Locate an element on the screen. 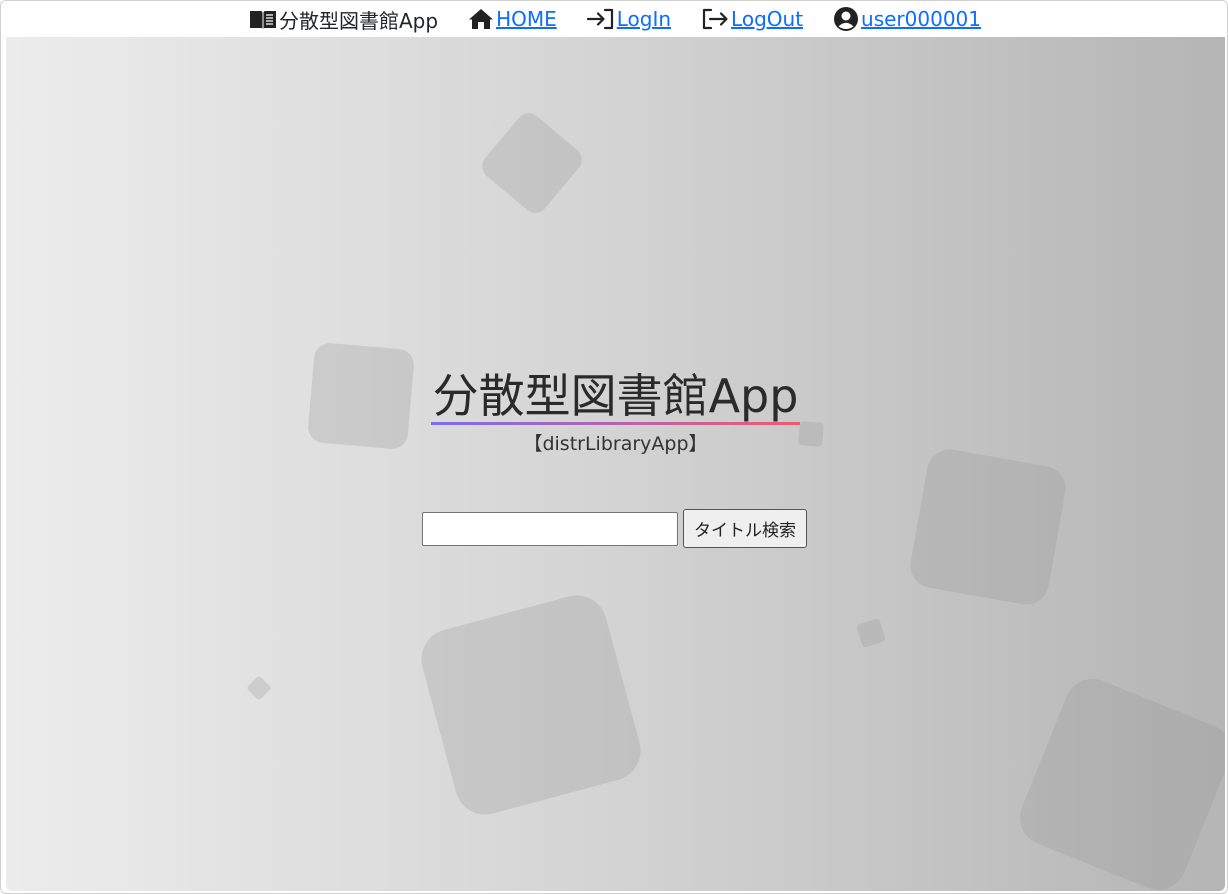 The width and height of the screenshot is (1228, 894). nav-item-logout: LogOut is located at coordinates (752, 19).